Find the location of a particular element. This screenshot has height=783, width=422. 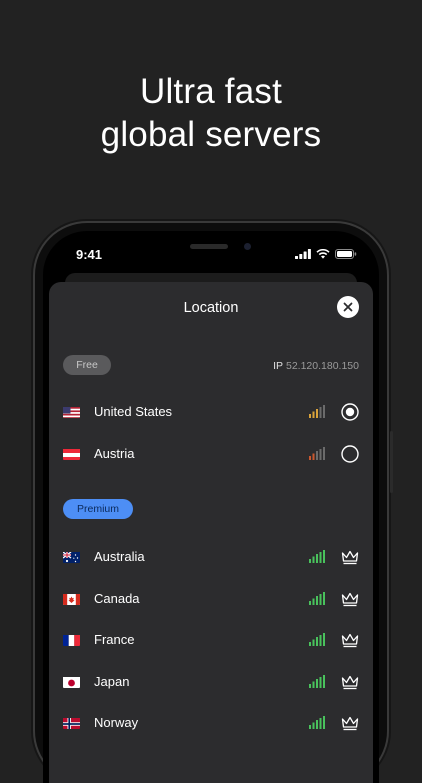

fr-flag-icon is located at coordinates (71, 640).